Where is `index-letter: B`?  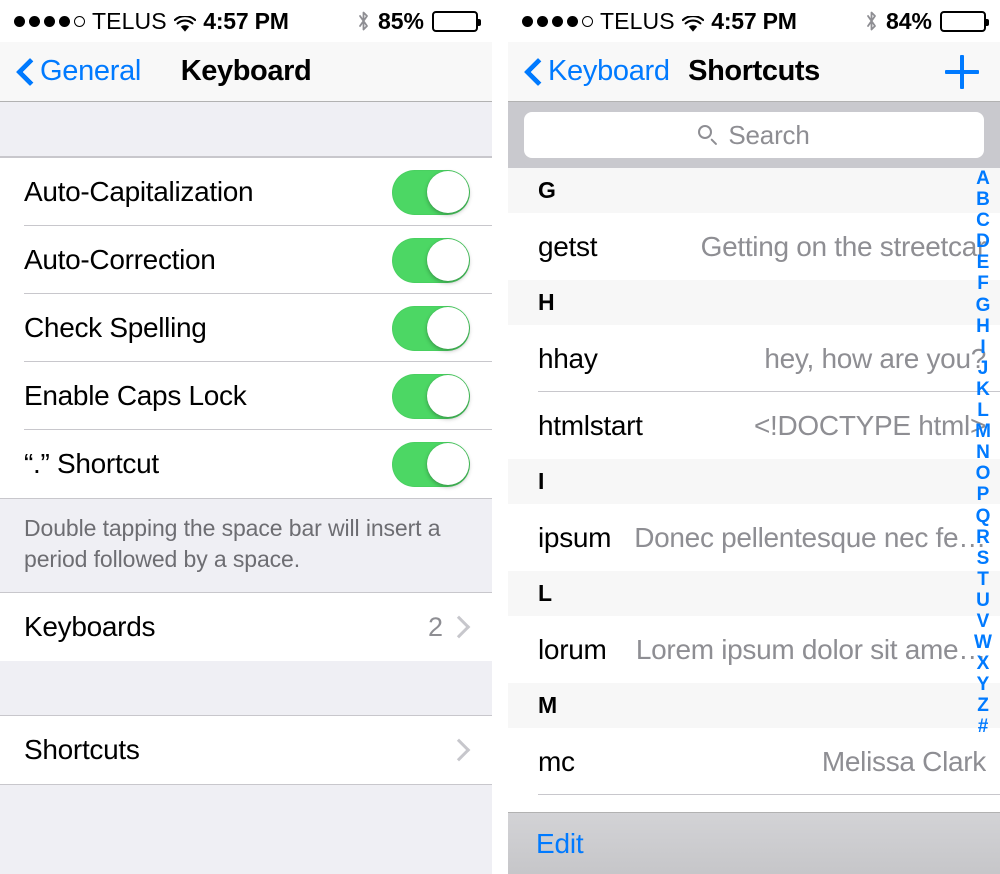 index-letter: B is located at coordinates (983, 199).